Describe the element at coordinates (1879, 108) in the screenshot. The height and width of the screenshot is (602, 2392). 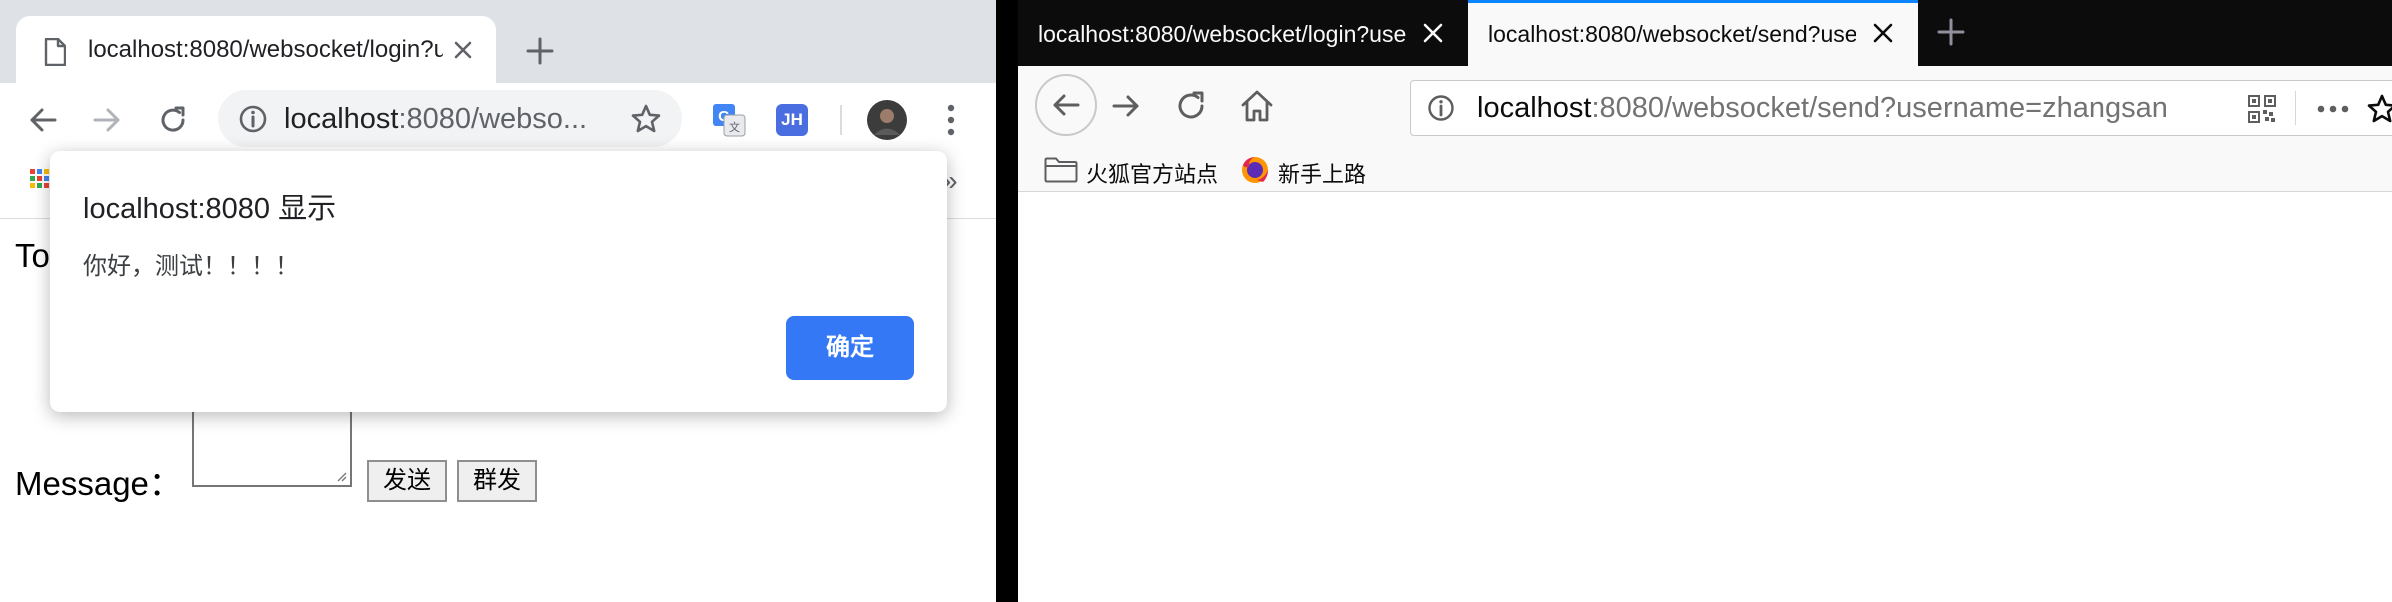
I see `url-rest: :8080/websocket/send?username=zhangsan` at that location.